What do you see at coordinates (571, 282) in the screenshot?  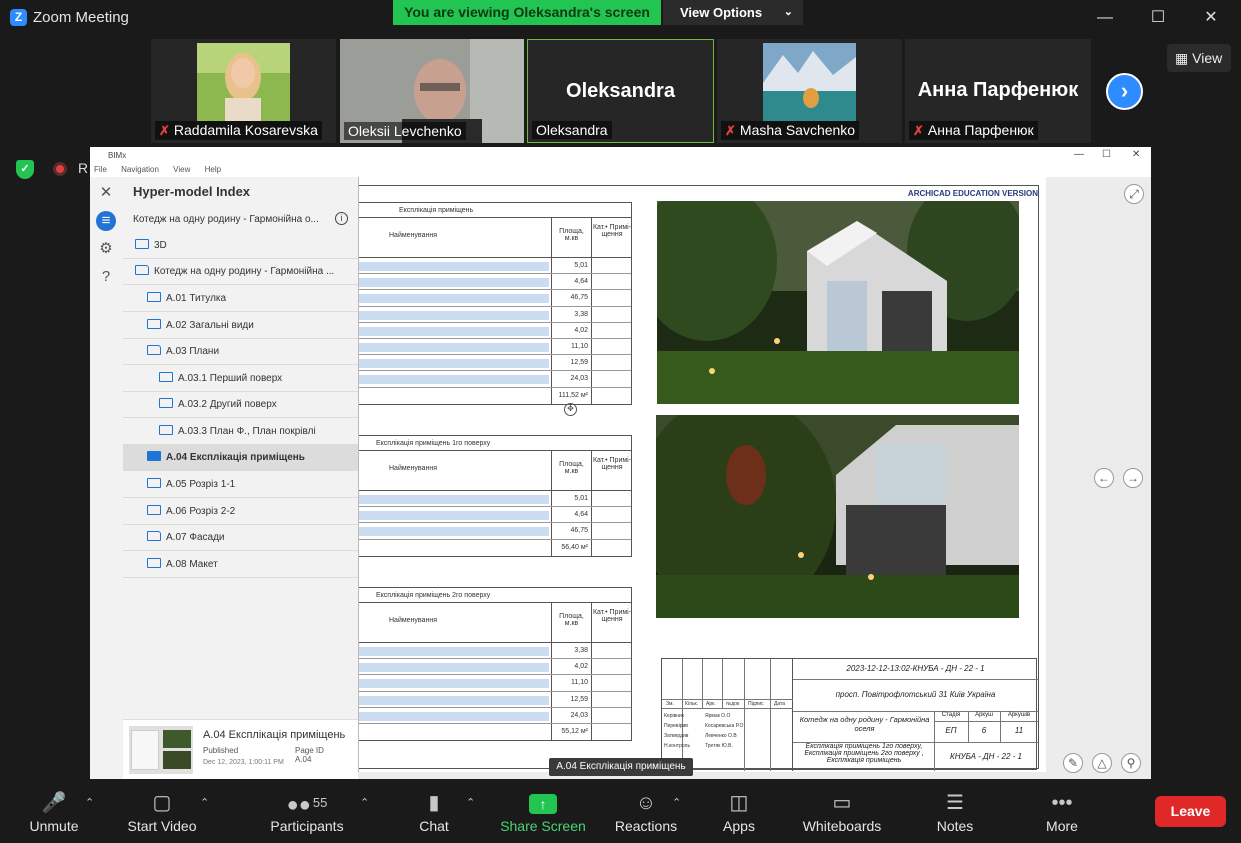 I see `area-value: 4,64` at bounding box center [571, 282].